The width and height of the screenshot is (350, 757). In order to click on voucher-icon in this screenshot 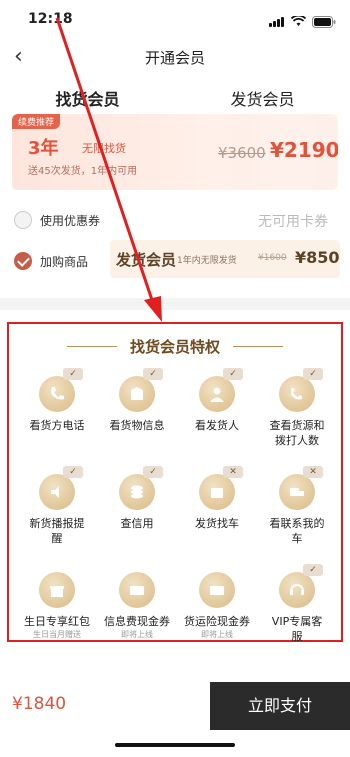, I will do `click(137, 590)`.